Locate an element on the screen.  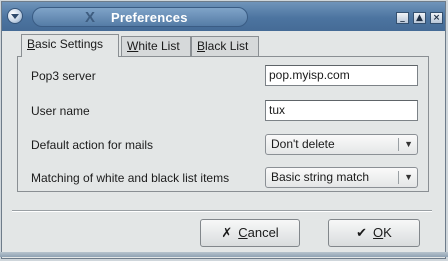
tab-label: lack List is located at coordinates (227, 46).